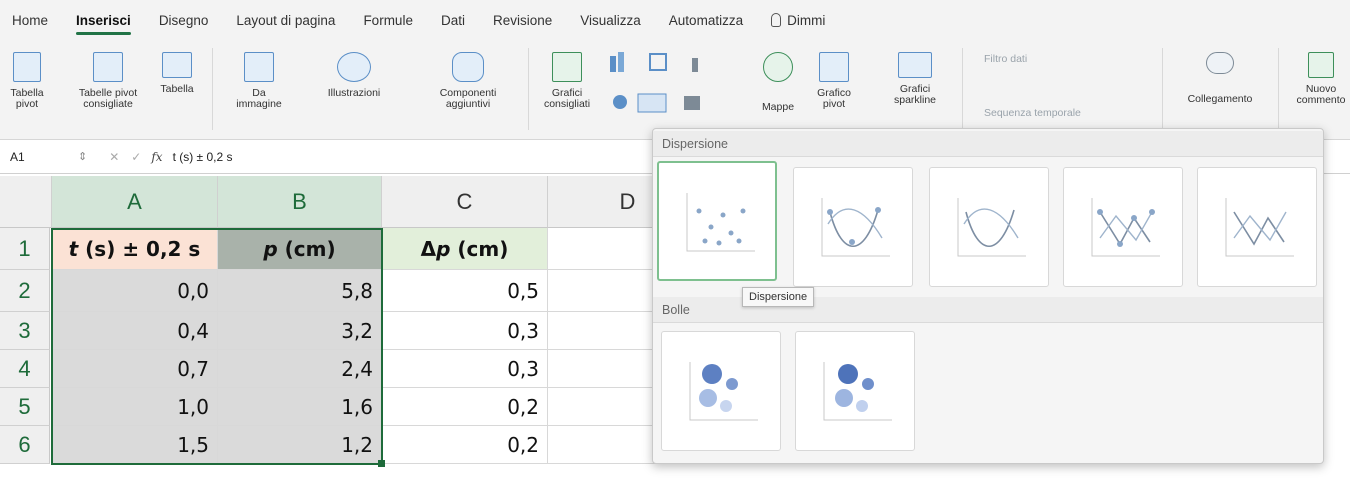 Image resolution: width=1350 pixels, height=481 pixels. What do you see at coordinates (915, 65) in the screenshot?
I see `sparkline-icon` at bounding box center [915, 65].